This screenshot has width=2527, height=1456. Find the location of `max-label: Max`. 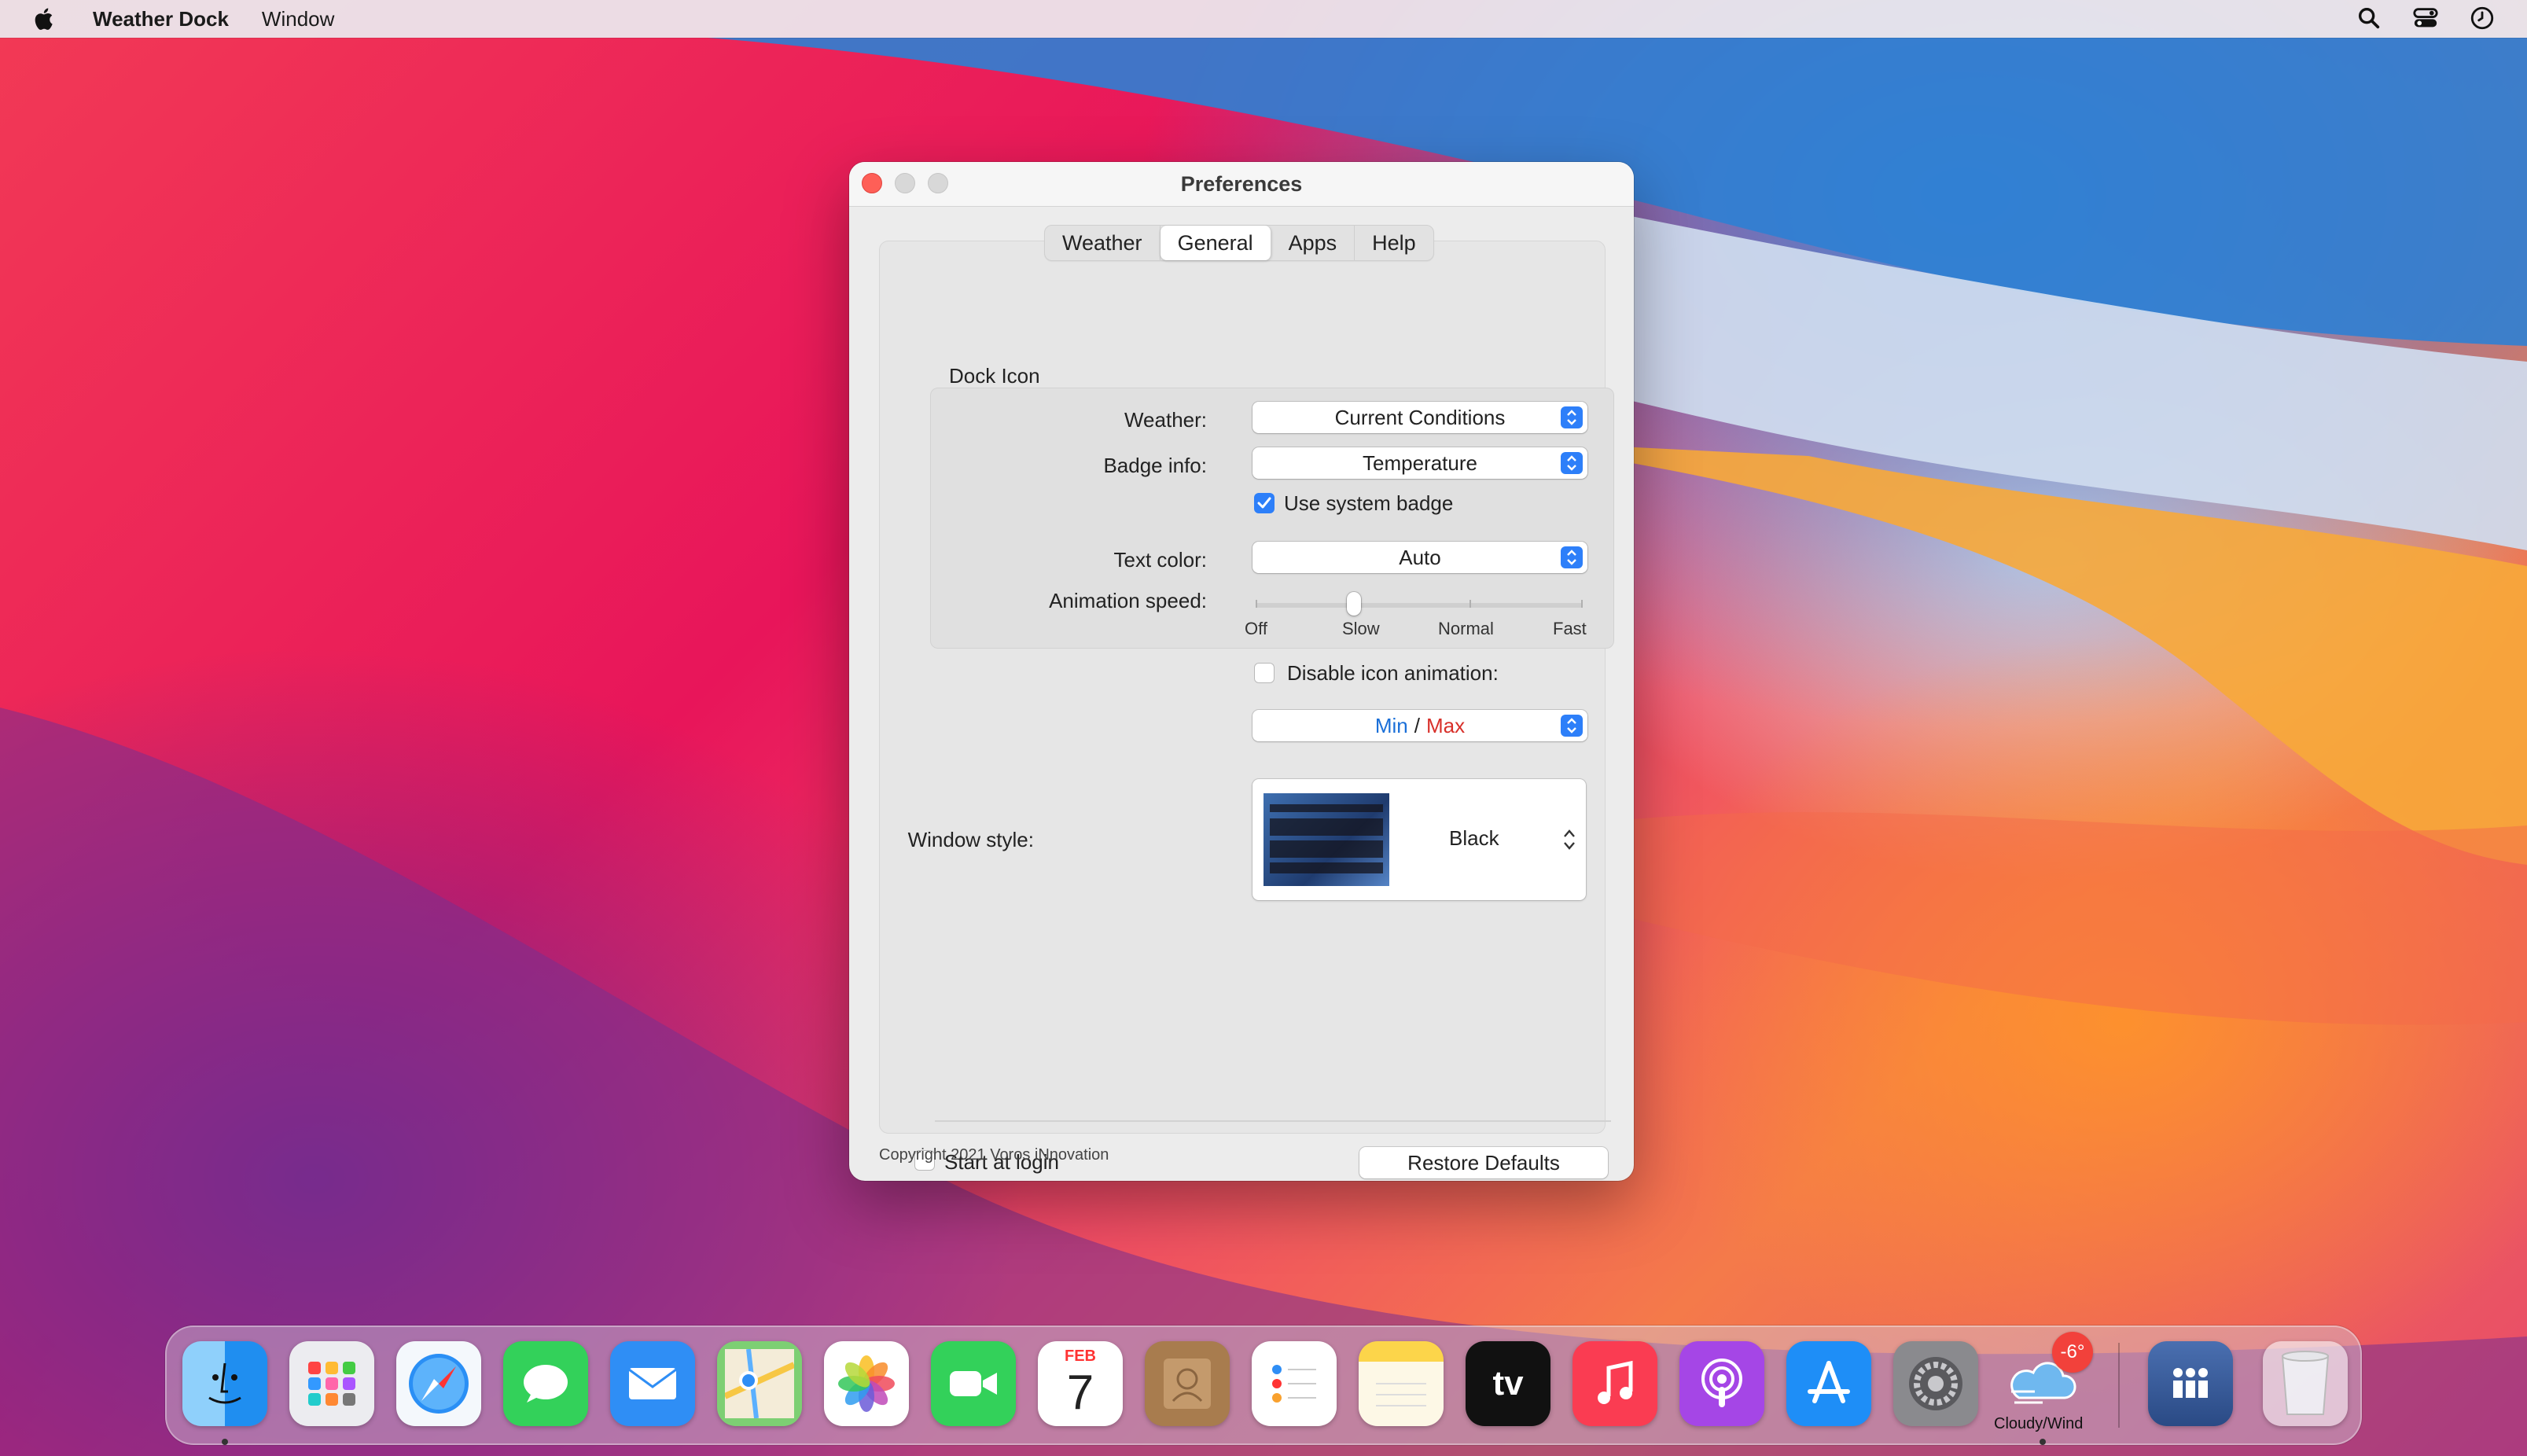

max-label: Max is located at coordinates (1446, 725).